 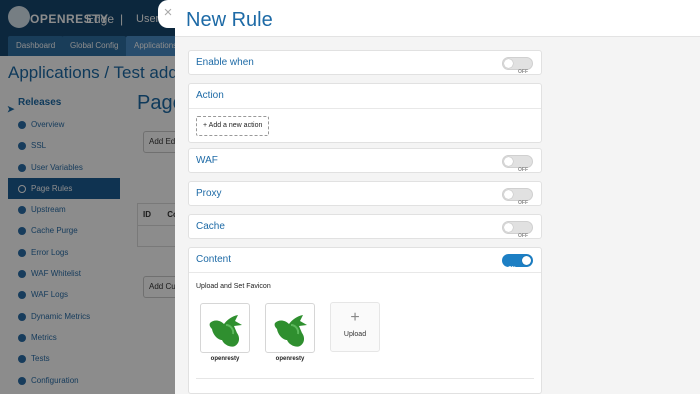 What do you see at coordinates (168, 14) in the screenshot?
I see `close-button: ×` at bounding box center [168, 14].